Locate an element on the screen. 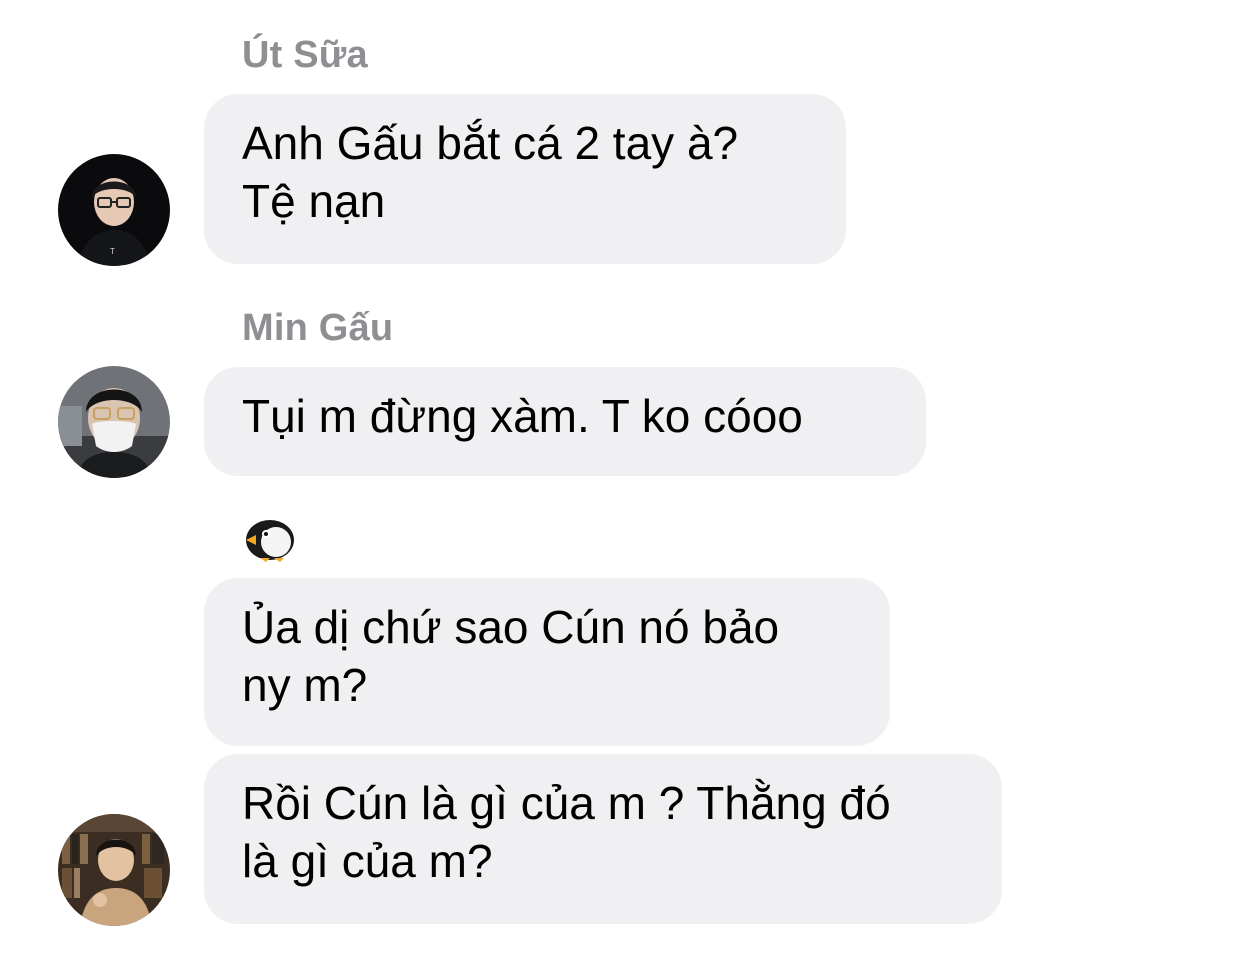 The image size is (1242, 975). message-bubble: Ủa dị chứ sao Cún nó bảo ny m? is located at coordinates (547, 662).